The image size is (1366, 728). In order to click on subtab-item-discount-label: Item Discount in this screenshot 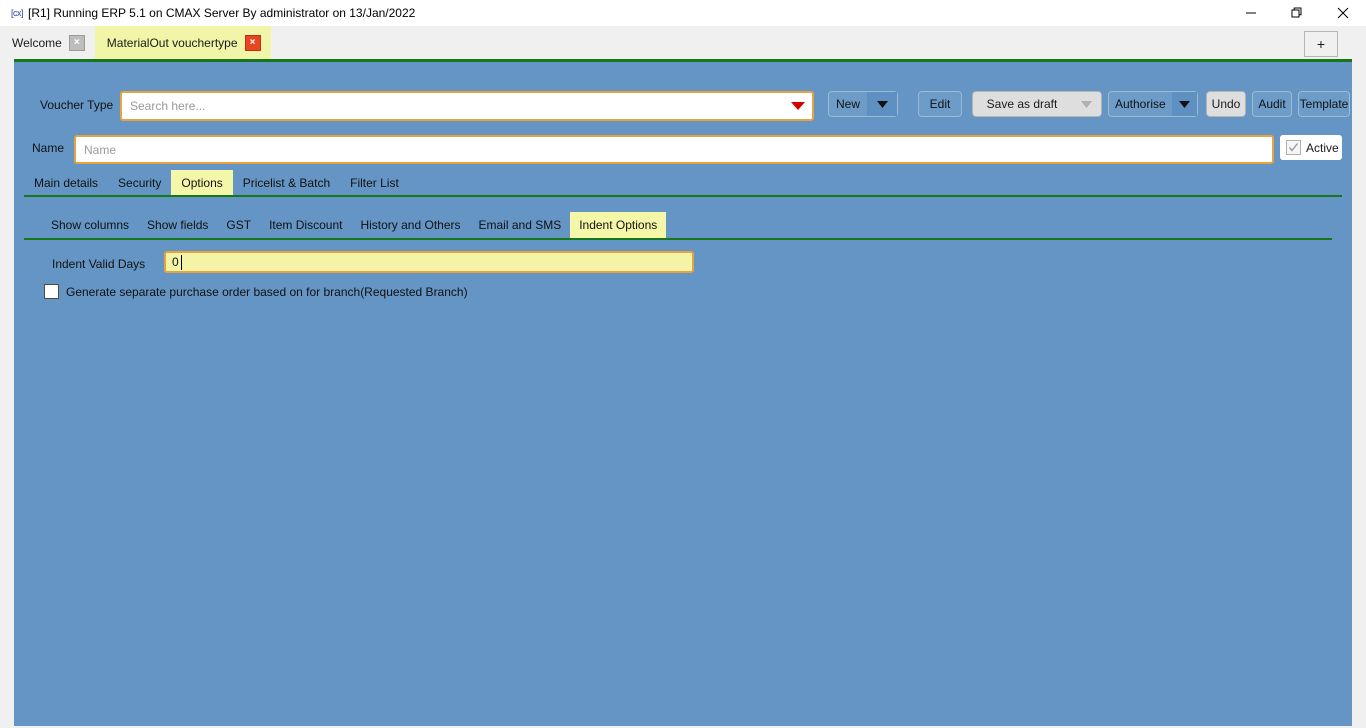, I will do `click(306, 225)`.